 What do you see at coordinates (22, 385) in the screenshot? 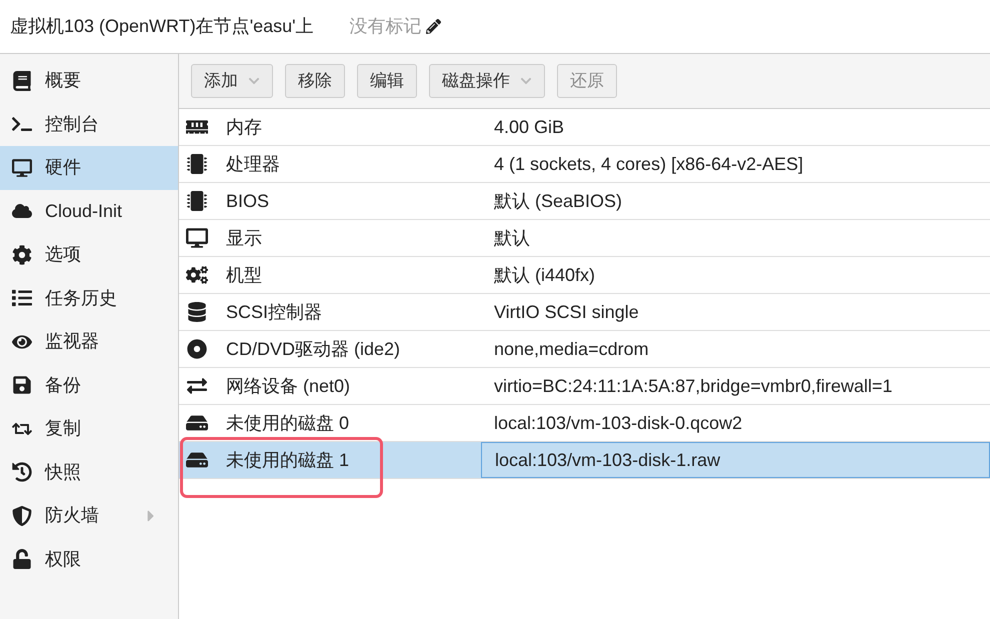
I see `floppy-icon` at bounding box center [22, 385].